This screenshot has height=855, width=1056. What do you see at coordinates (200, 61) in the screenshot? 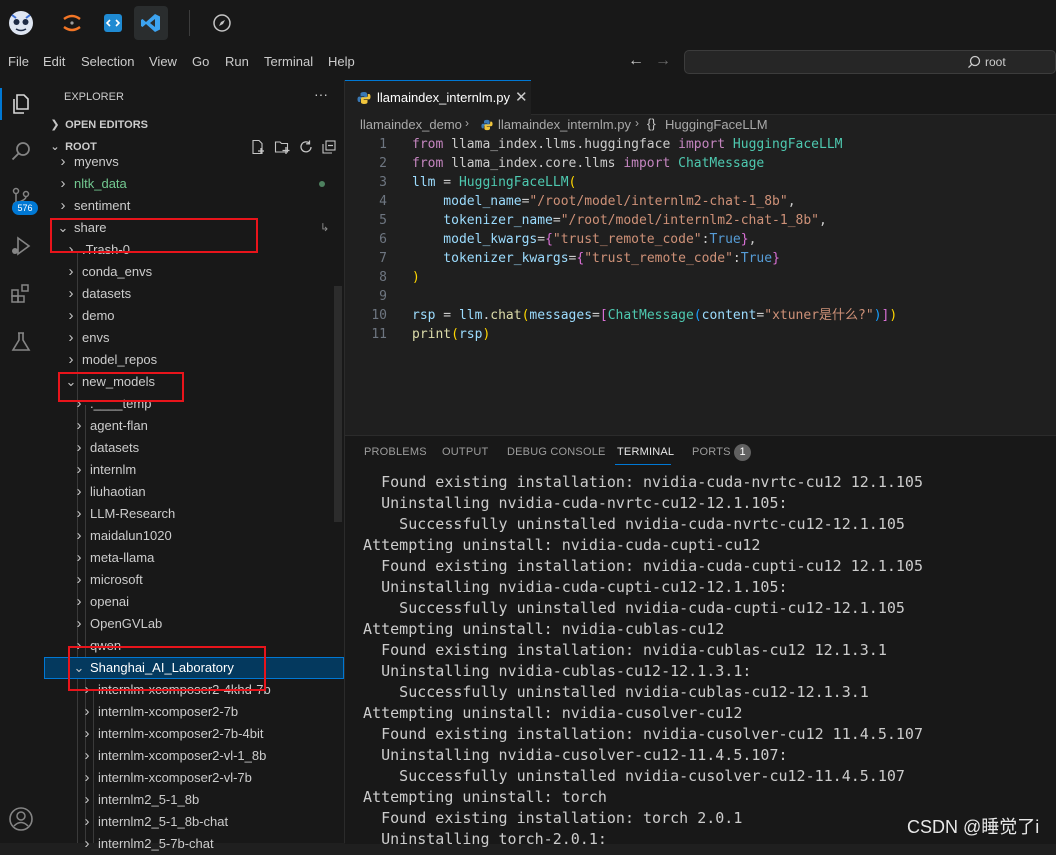
I see `menu-go: Go` at bounding box center [200, 61].